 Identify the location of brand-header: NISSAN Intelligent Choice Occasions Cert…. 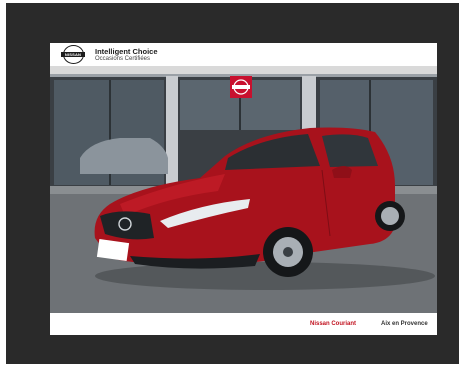
(243, 54).